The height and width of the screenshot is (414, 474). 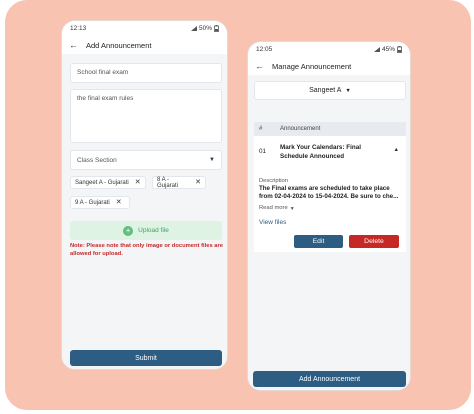 I want to click on header-index: #, so click(x=261, y=129).